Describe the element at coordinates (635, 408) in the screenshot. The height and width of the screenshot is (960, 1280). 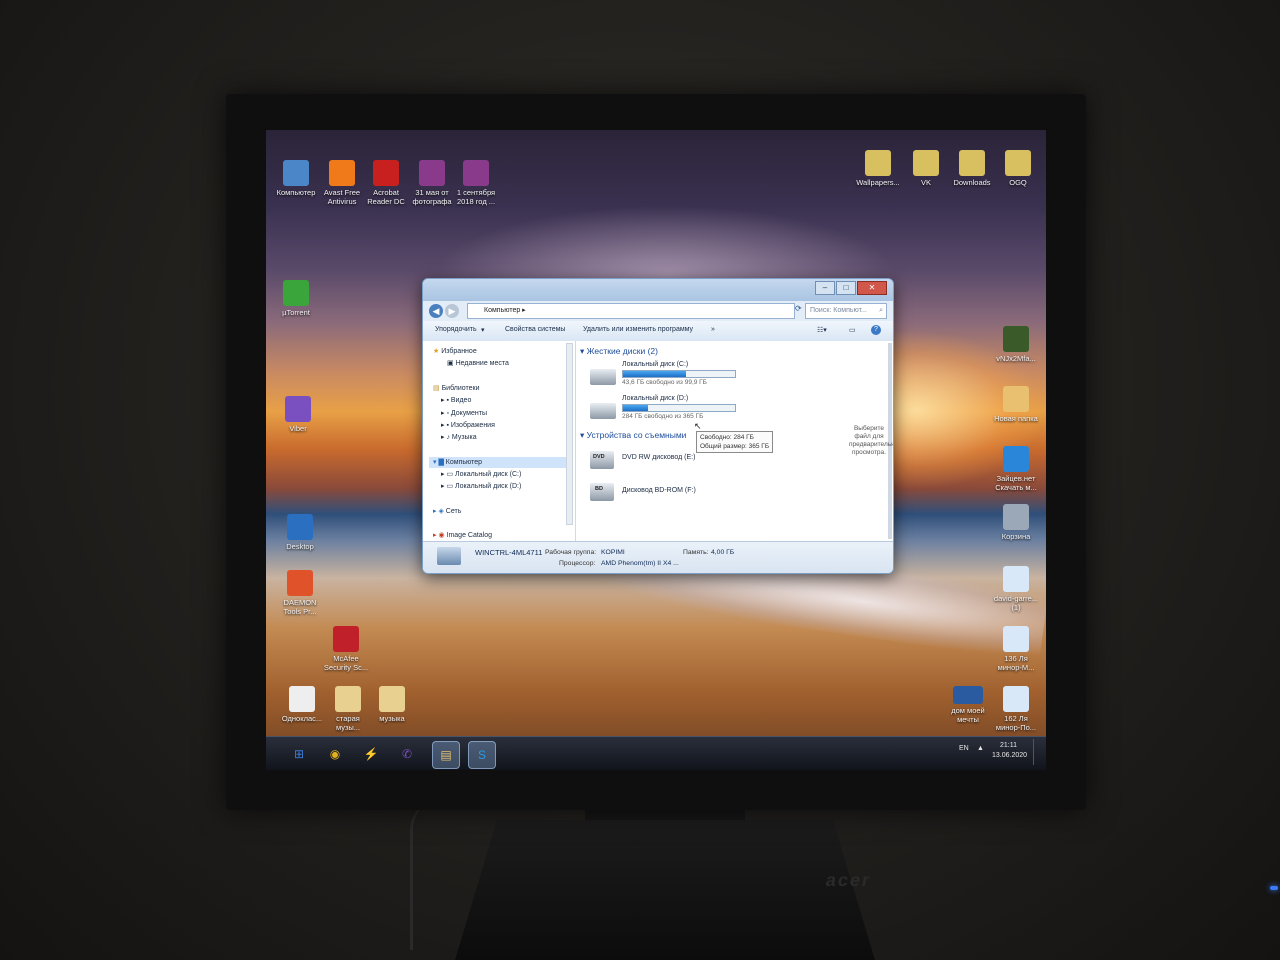
I see `drive-d-usage-fill` at that location.